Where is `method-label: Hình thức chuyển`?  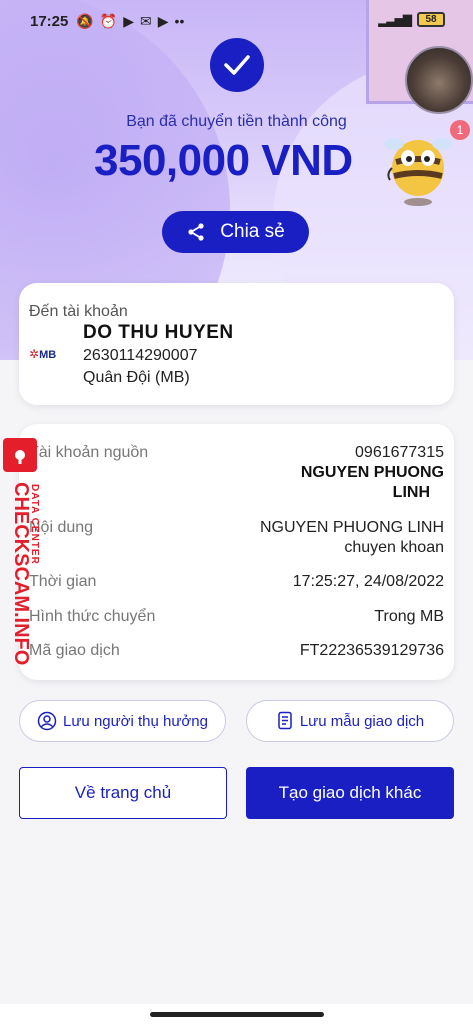
method-label: Hình thức chuyển is located at coordinates (92, 616).